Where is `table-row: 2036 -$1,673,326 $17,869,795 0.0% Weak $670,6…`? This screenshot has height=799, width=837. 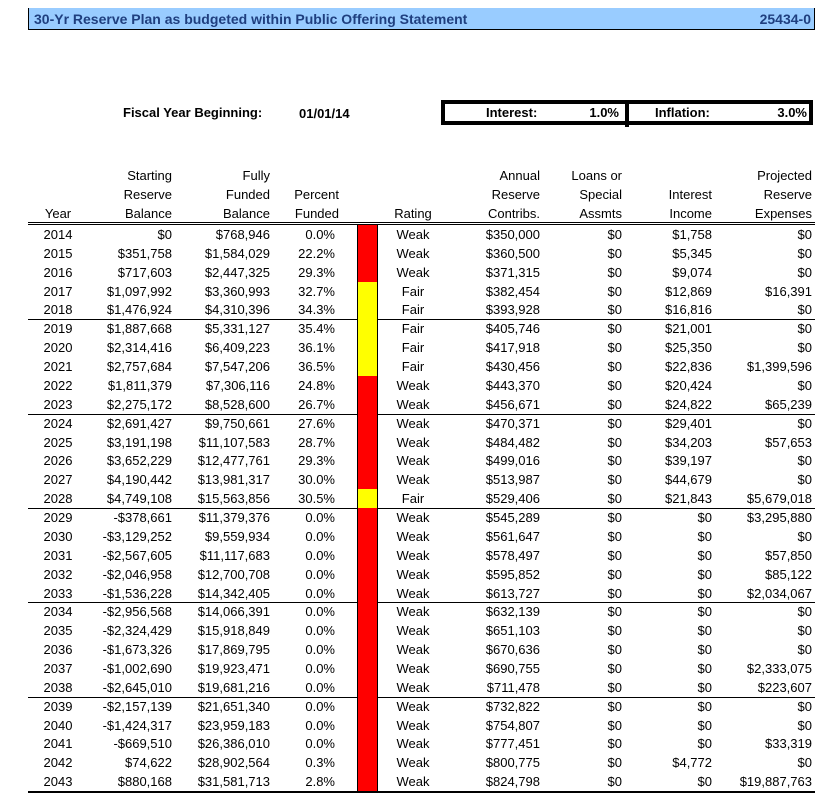 table-row: 2036 -$1,673,326 $17,869,795 0.0% Weak $670,6… is located at coordinates (418, 649).